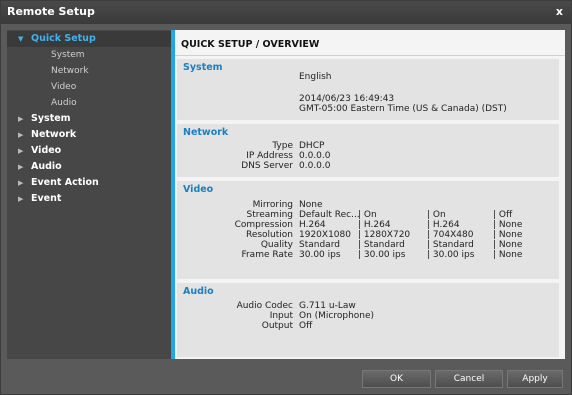 This screenshot has height=395, width=572. I want to click on sidebar-item-audio: ▶ Audio, so click(89, 167).